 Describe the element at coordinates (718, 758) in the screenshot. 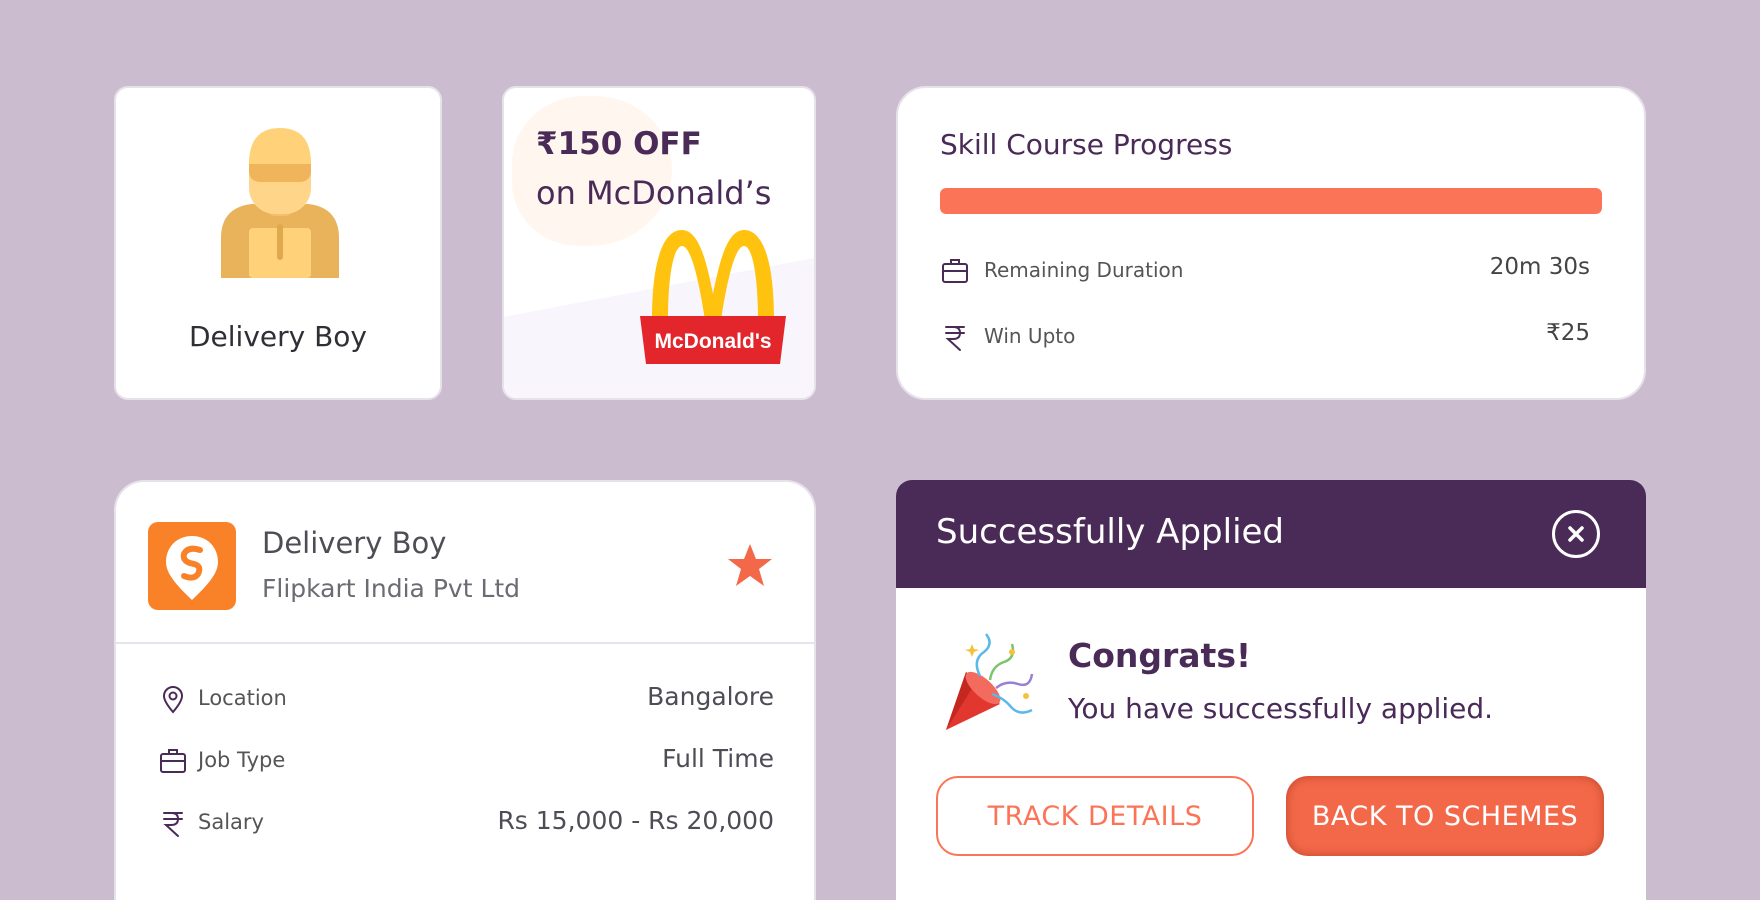

I see `job-type-value: Full Time` at that location.